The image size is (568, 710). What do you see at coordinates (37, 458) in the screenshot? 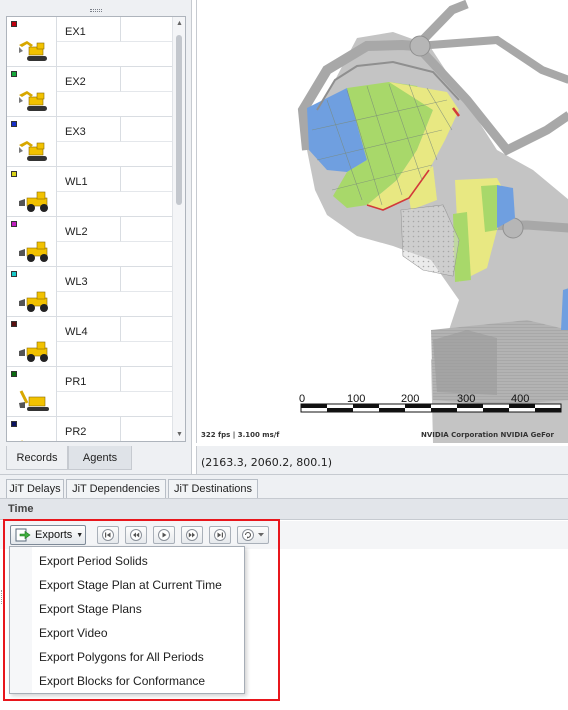
I see `tab-records: Records` at bounding box center [37, 458].